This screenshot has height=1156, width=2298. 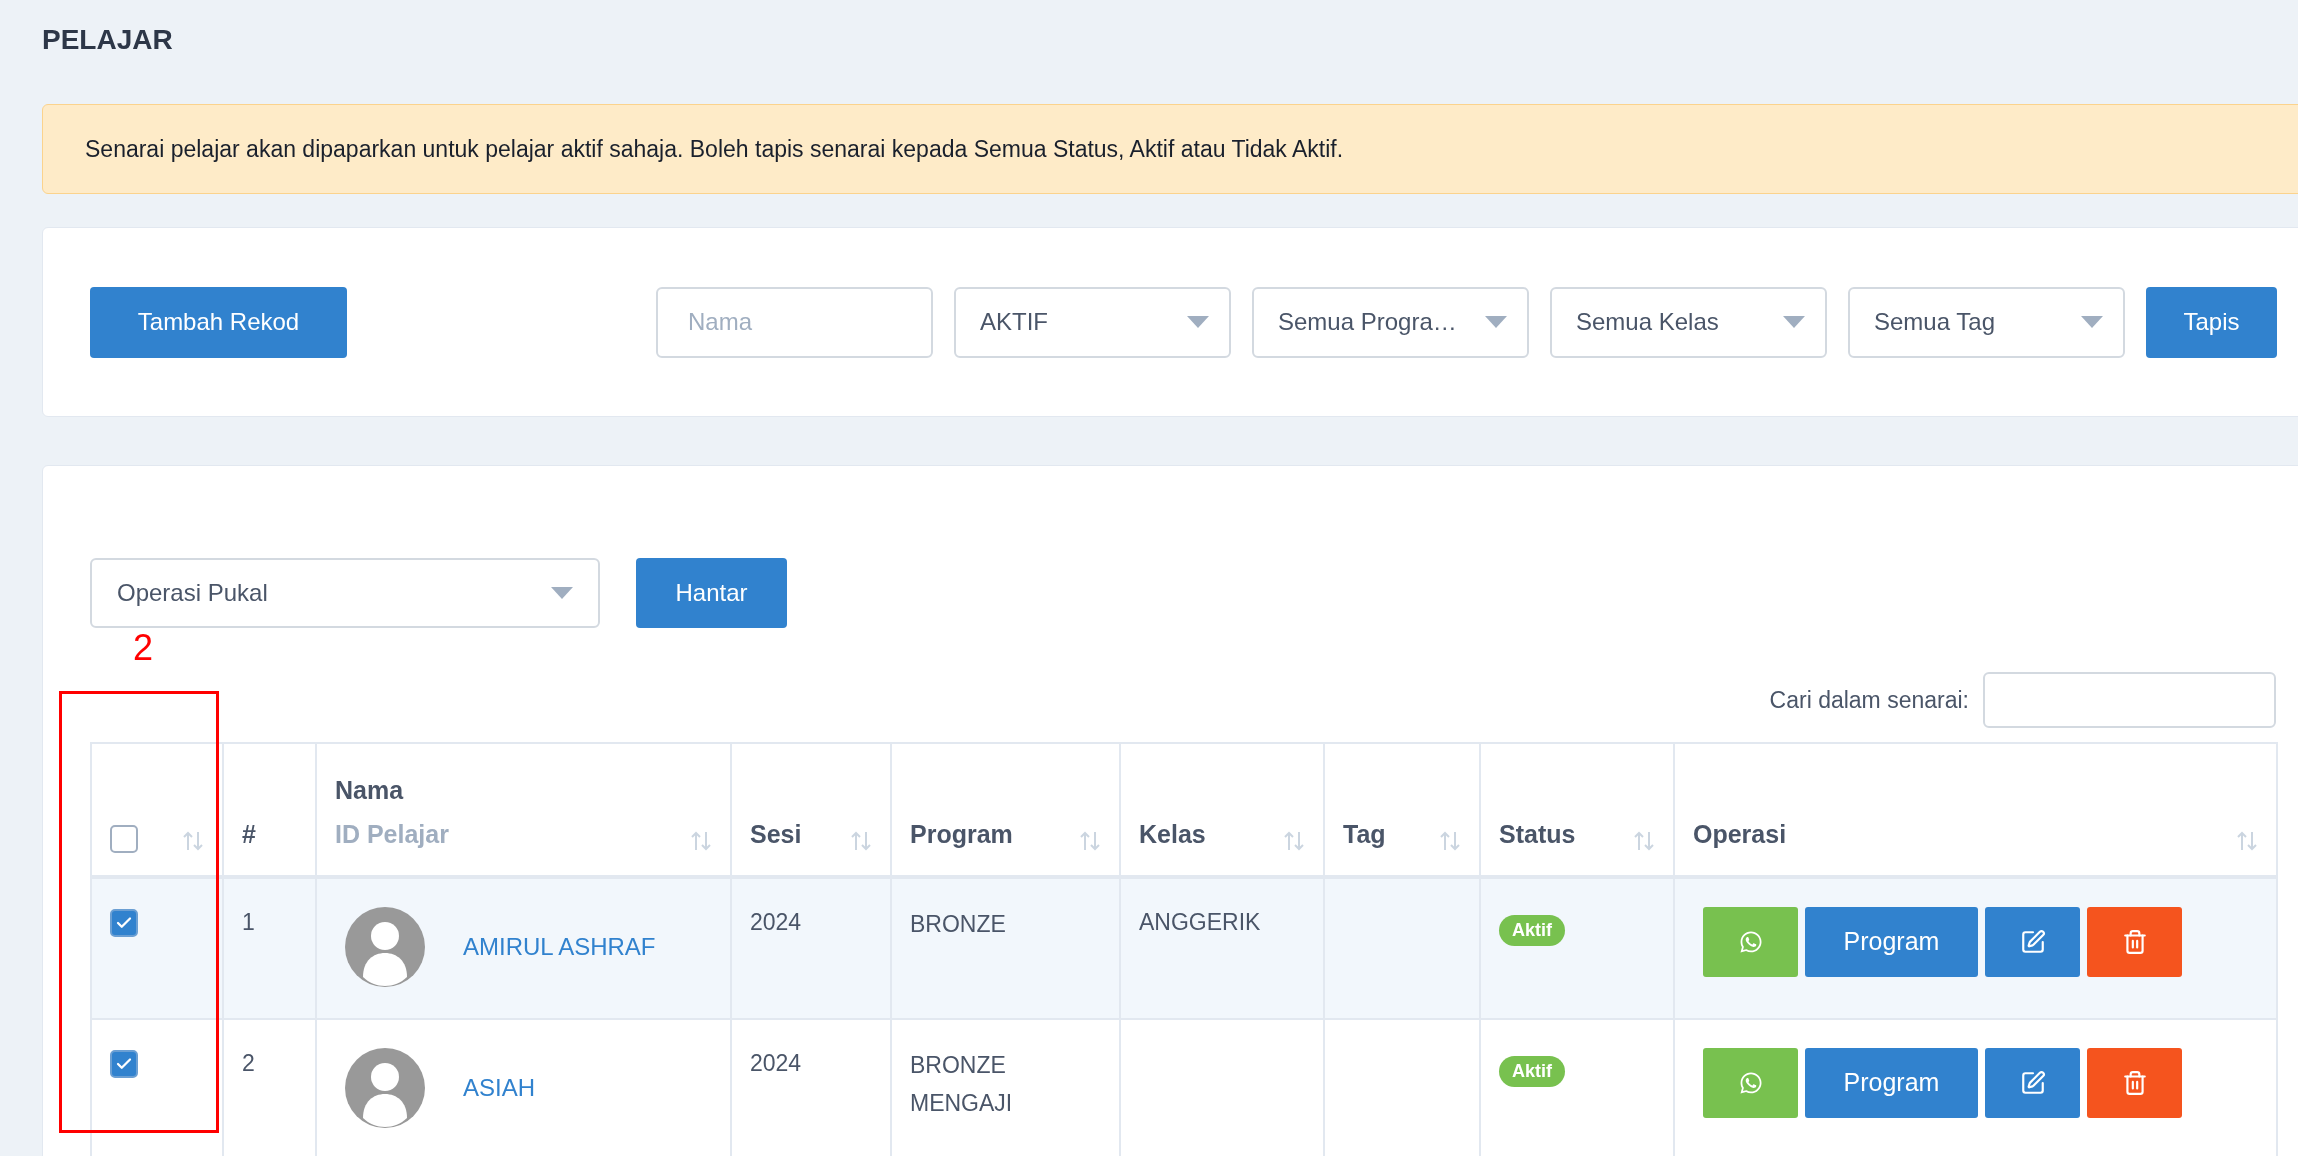 What do you see at coordinates (370, 790) in the screenshot?
I see `column-header: Nama` at bounding box center [370, 790].